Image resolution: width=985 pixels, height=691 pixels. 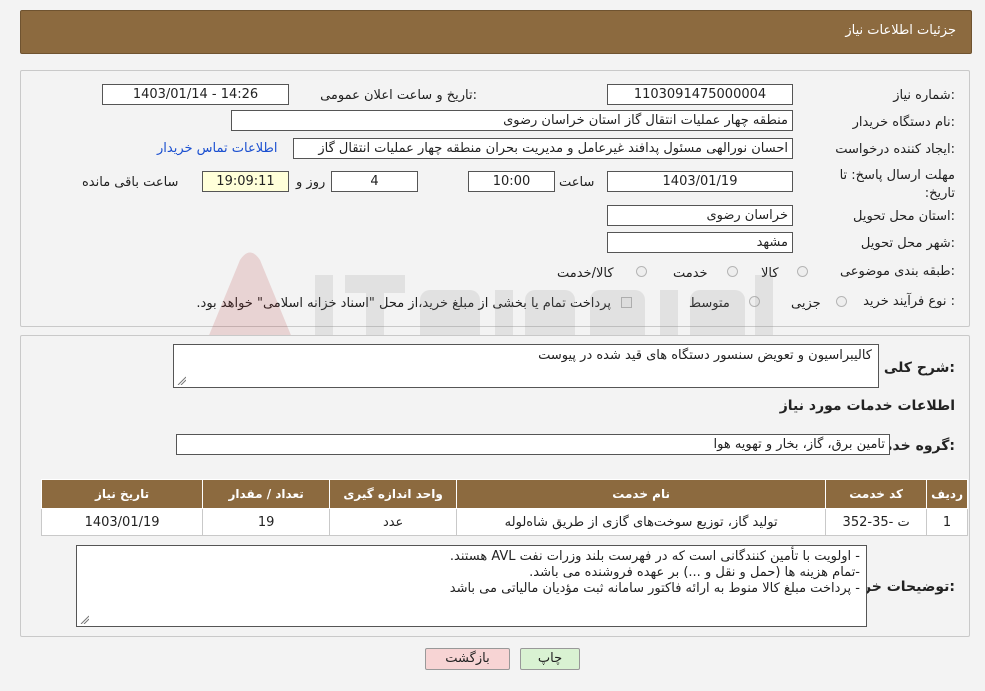 I want to click on cell-unit: عدد, so click(x=393, y=522).